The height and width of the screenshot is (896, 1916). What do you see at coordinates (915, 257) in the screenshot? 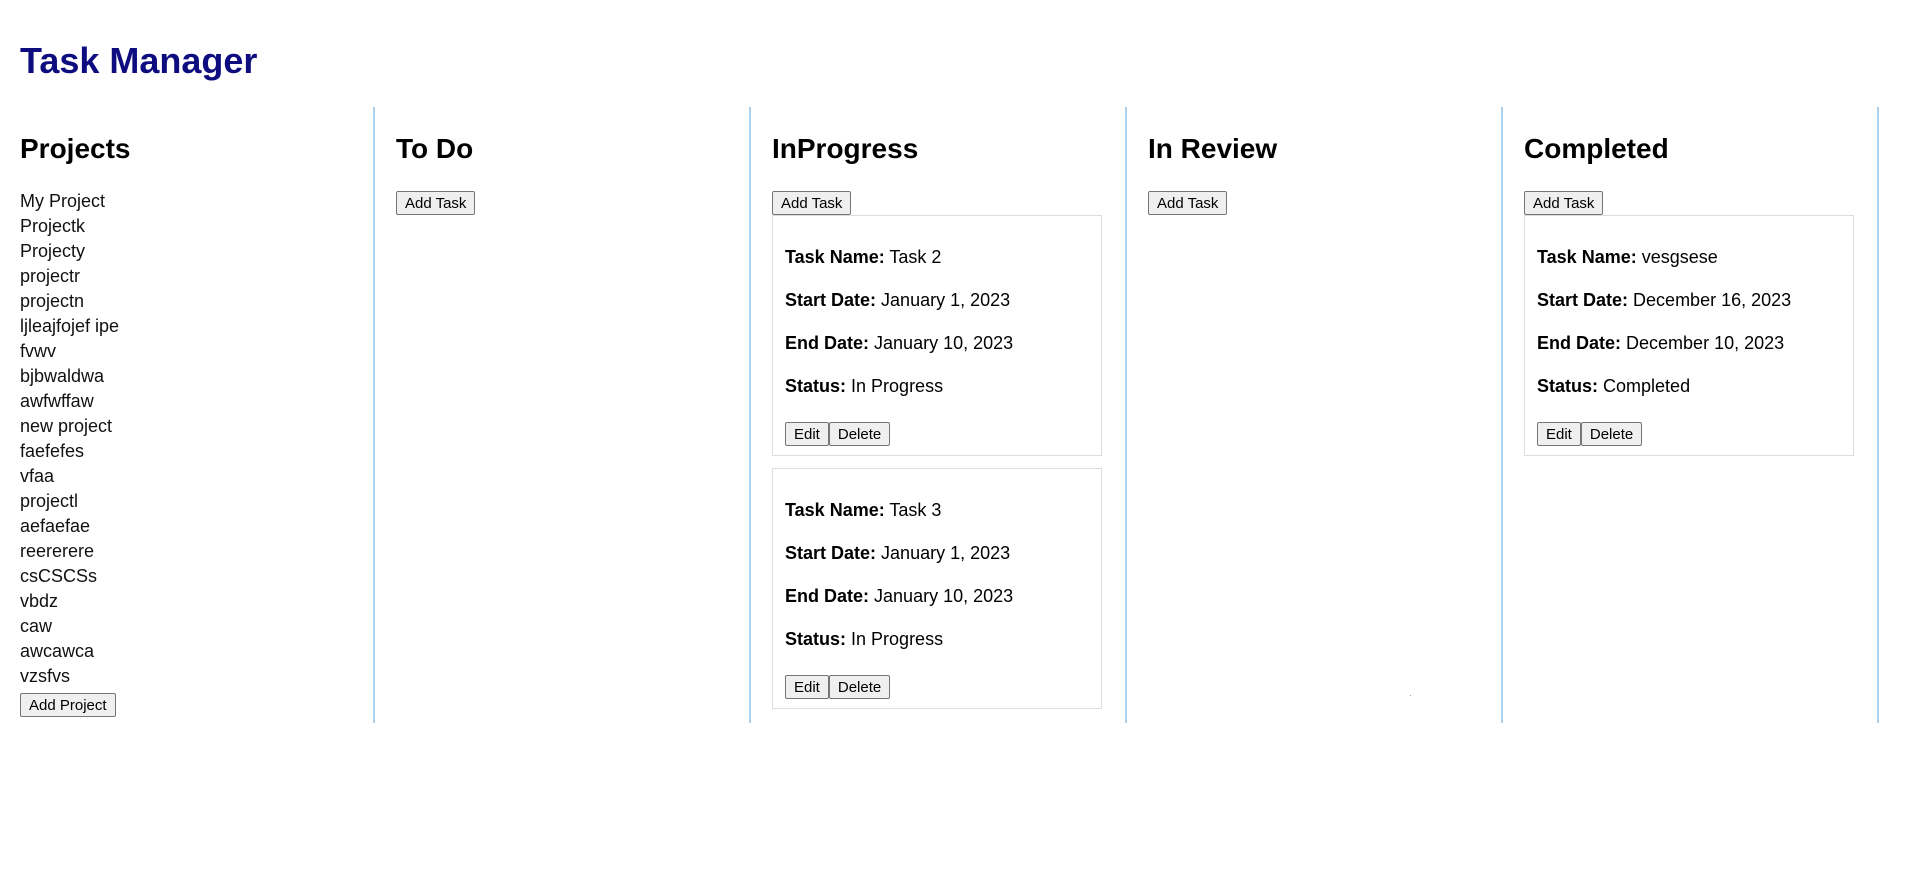
I see `task-name-value: Task 2` at bounding box center [915, 257].